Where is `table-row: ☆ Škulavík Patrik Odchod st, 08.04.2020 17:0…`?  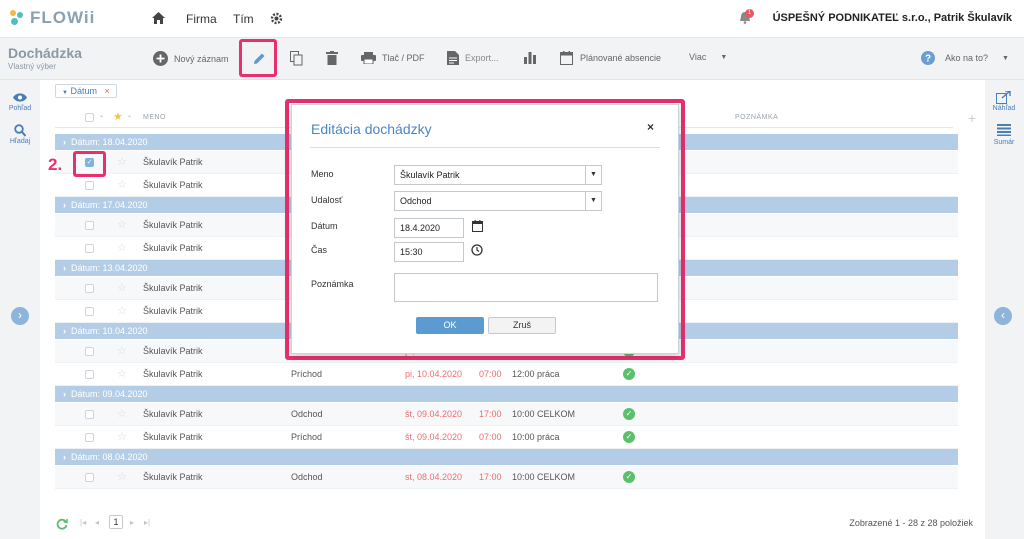
table-row: ☆ Škulavík Patrik Odchod st, 08.04.2020 17:0… is located at coordinates (506, 477).